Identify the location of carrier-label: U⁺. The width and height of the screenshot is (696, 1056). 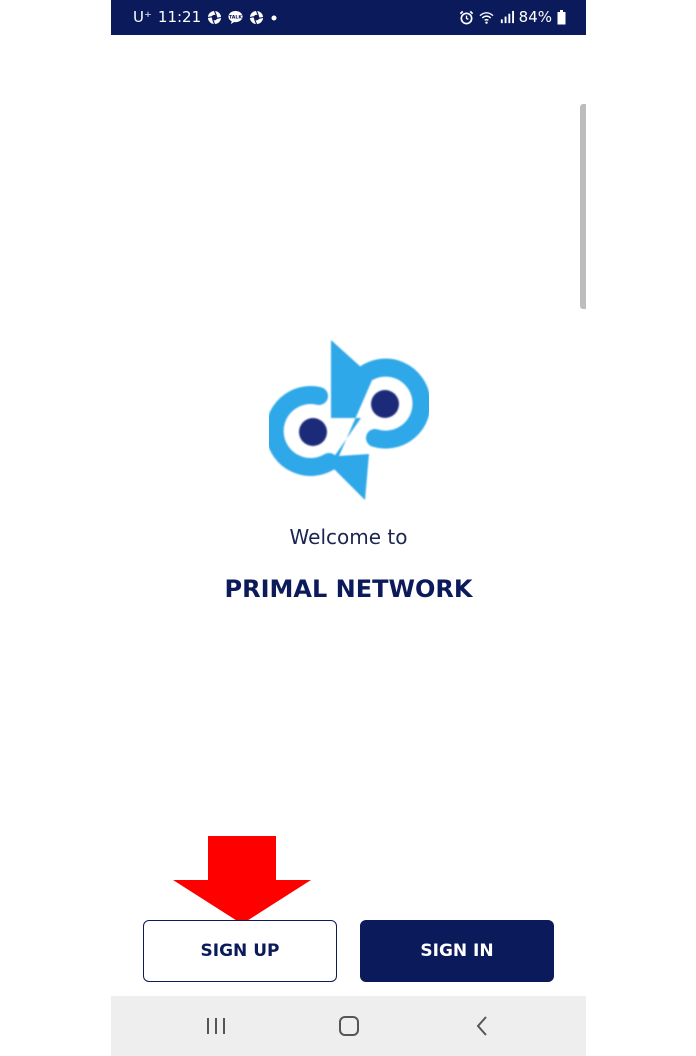
(142, 17).